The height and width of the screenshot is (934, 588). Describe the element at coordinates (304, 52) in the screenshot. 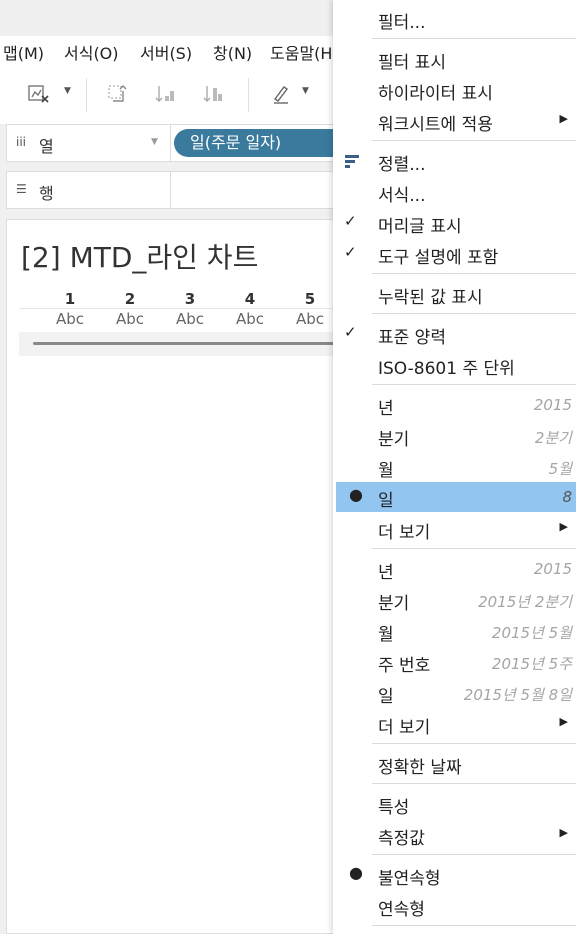

I see `menu-help: 도움말(H)` at that location.